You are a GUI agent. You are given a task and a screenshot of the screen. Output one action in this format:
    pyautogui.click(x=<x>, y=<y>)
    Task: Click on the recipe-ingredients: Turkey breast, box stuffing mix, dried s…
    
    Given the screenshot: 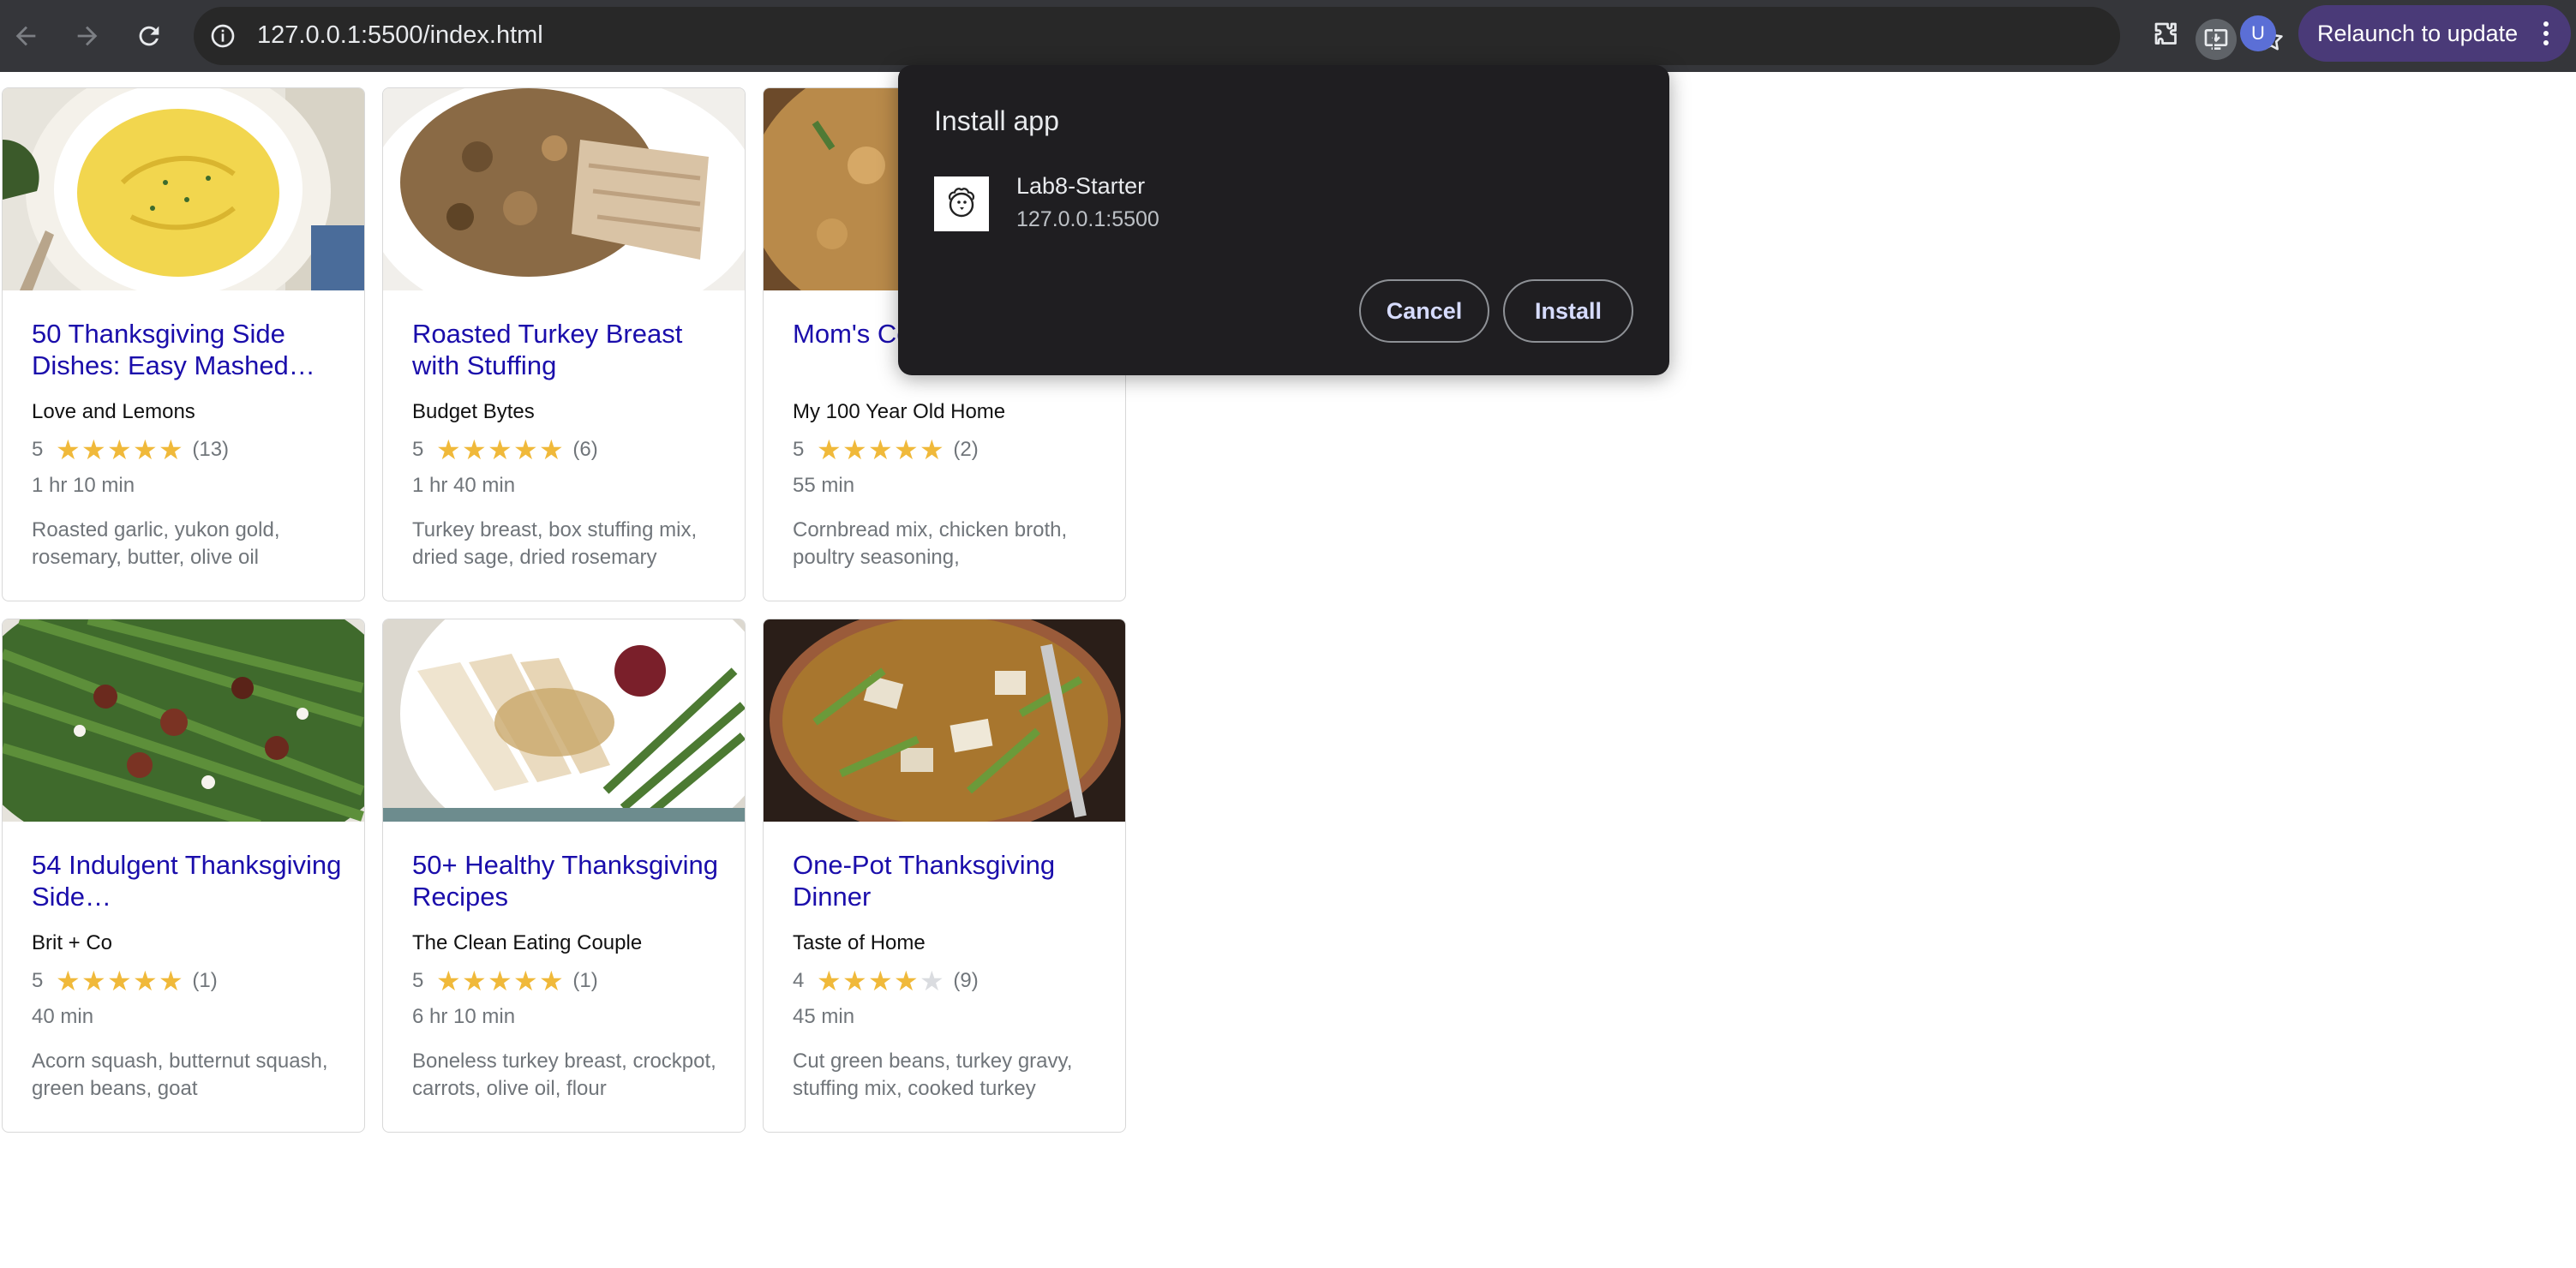 What is the action you would take?
    pyautogui.click(x=555, y=543)
    